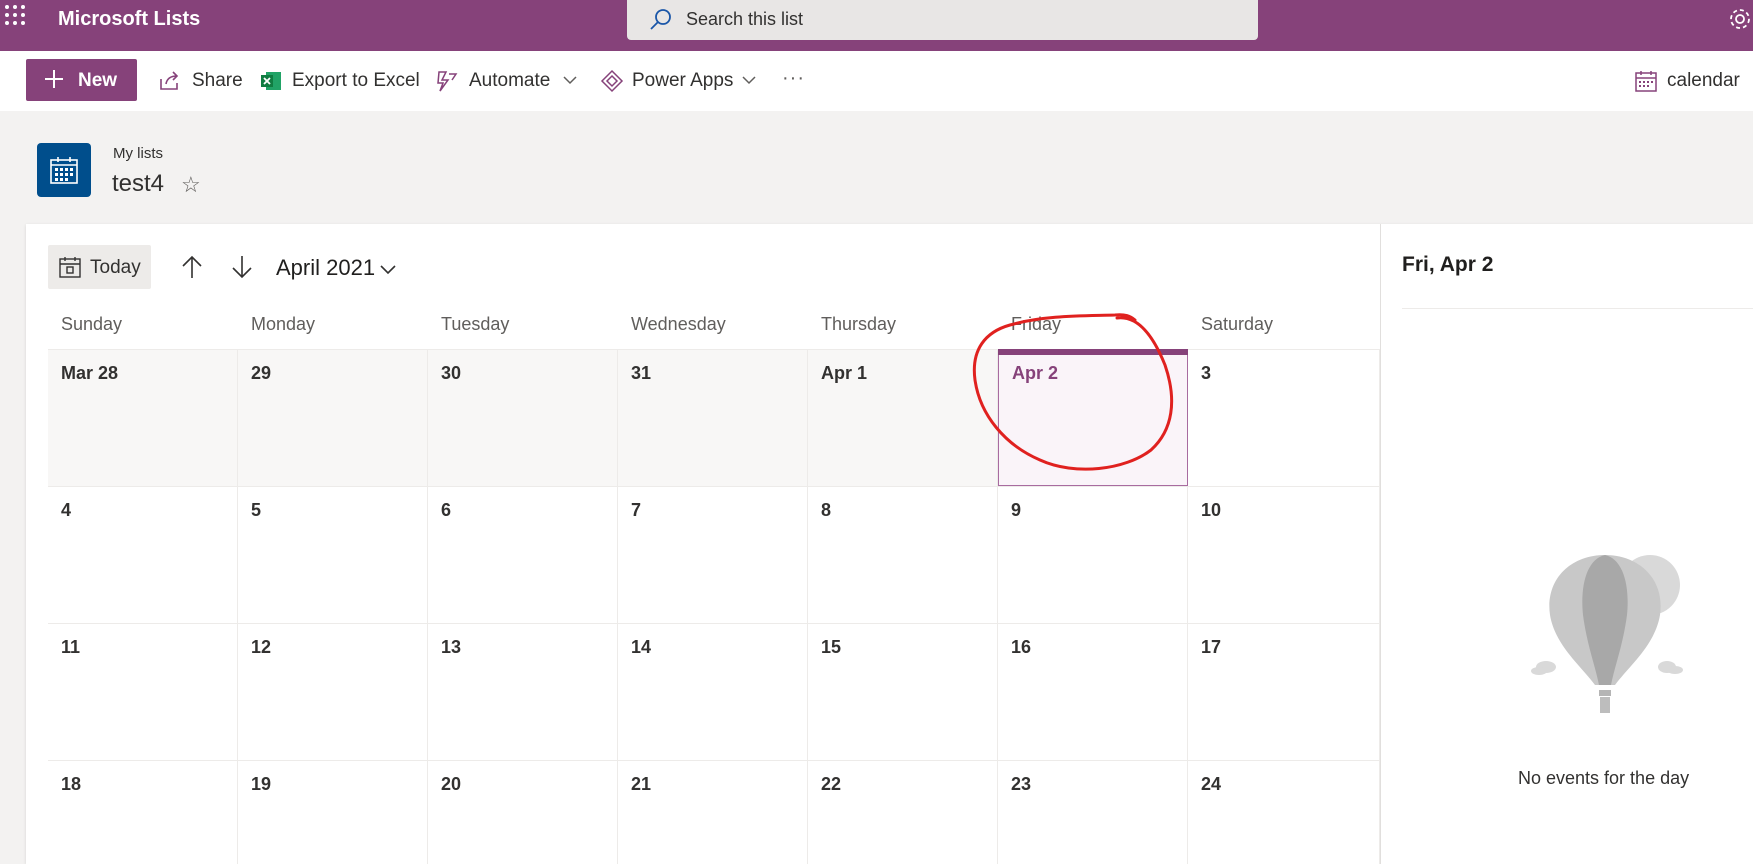 This screenshot has height=864, width=1753. Describe the element at coordinates (451, 647) in the screenshot. I see `day-number: 13` at that location.